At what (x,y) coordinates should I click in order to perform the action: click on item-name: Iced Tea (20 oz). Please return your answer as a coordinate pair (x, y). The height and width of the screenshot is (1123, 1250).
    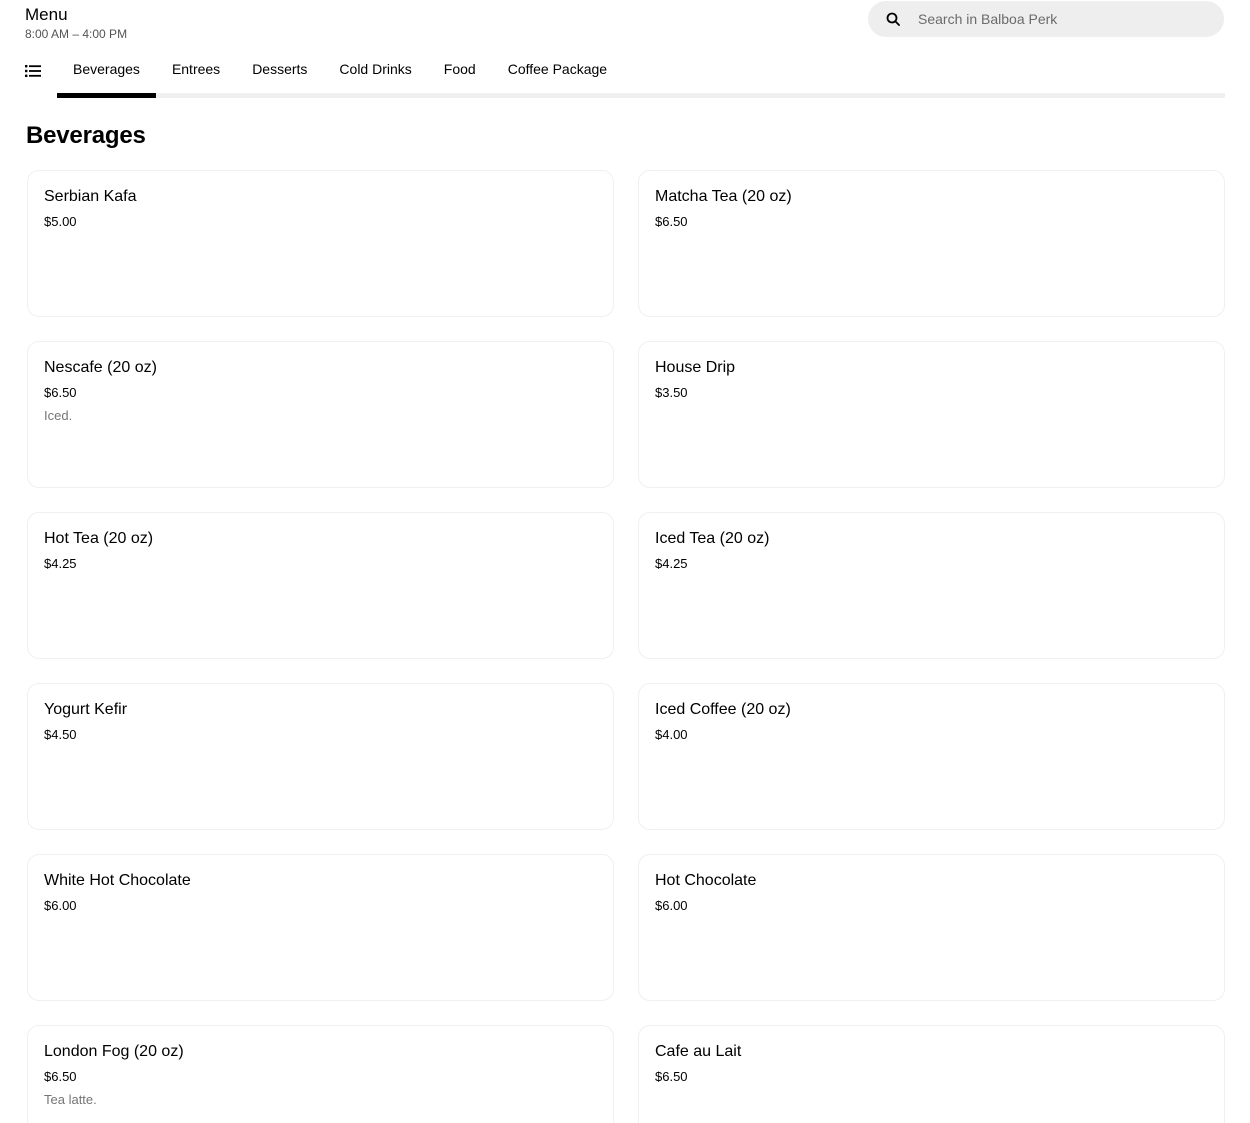
    Looking at the image, I should click on (712, 538).